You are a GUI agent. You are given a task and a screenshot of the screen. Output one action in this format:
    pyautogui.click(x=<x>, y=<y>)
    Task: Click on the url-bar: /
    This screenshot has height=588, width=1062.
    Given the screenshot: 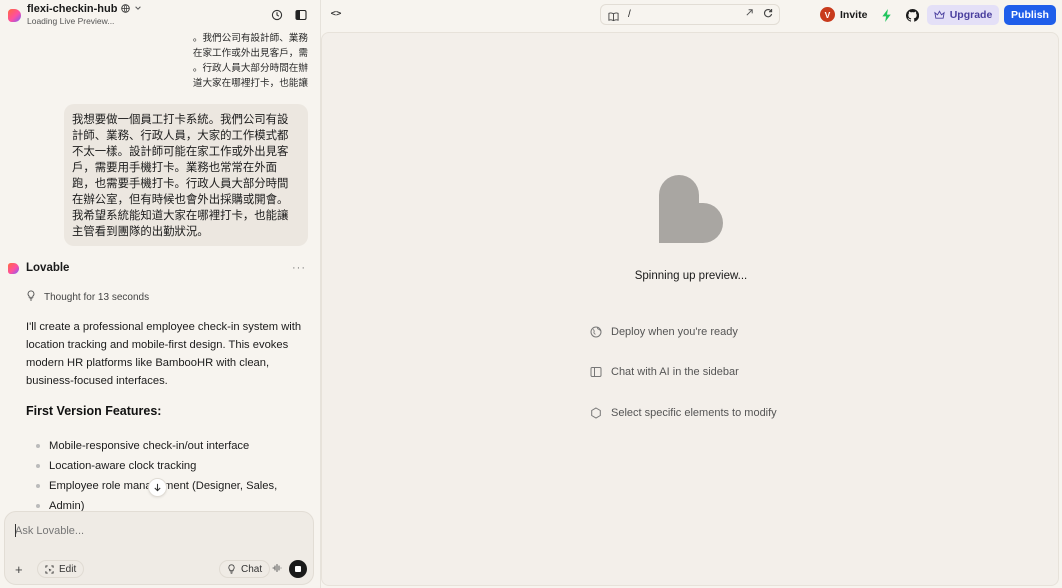 What is the action you would take?
    pyautogui.click(x=690, y=14)
    